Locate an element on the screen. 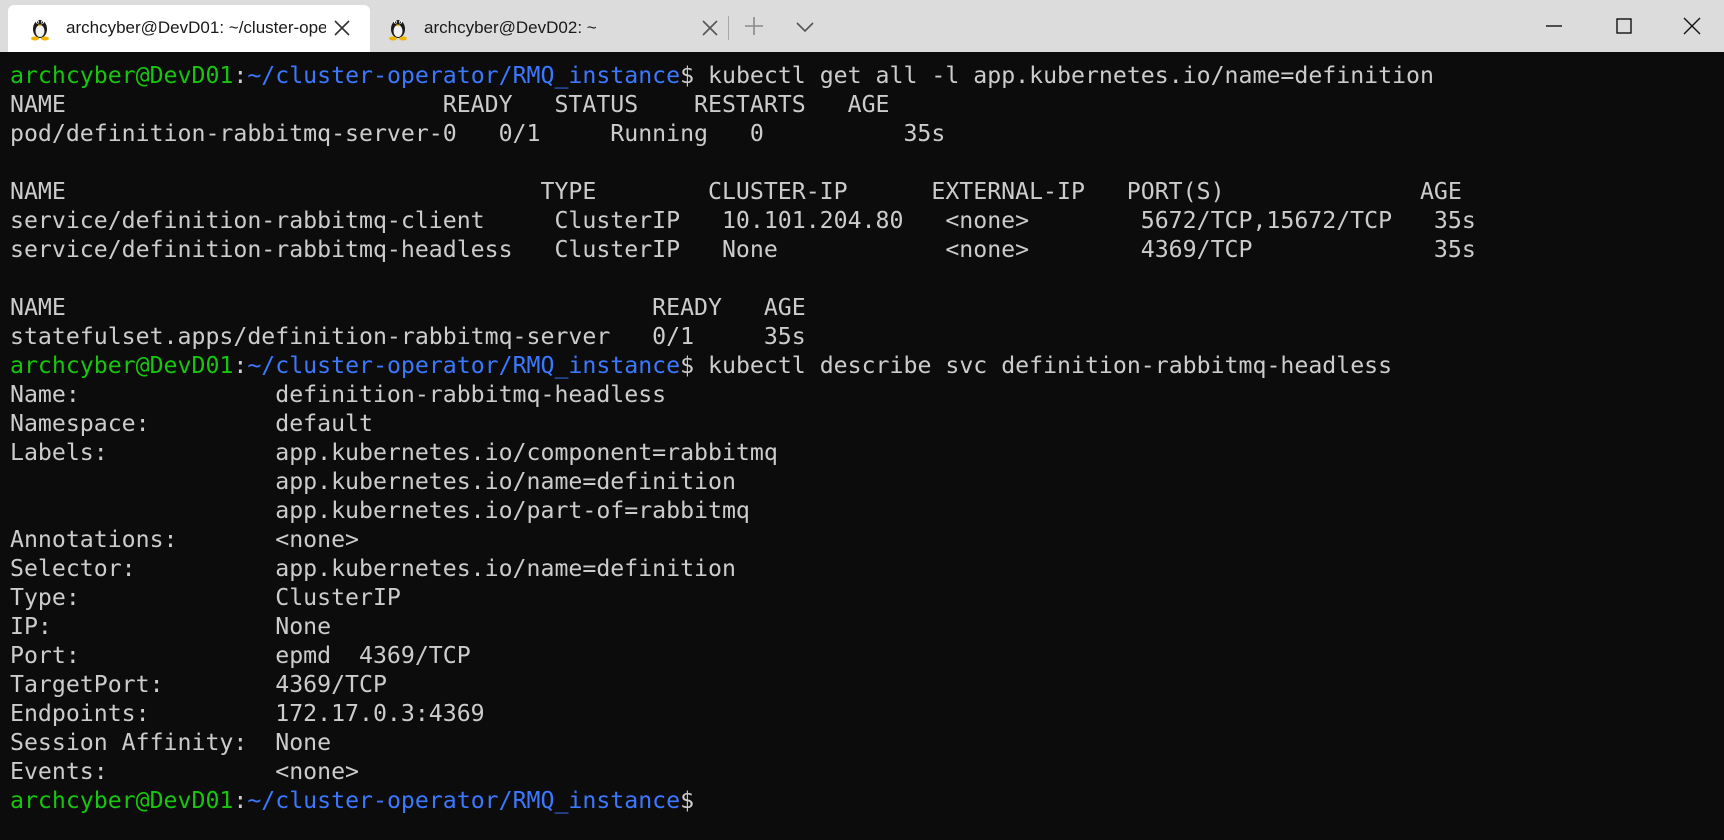  output-line: Endpoints: 172.17.0.3:4369 is located at coordinates (247, 713).